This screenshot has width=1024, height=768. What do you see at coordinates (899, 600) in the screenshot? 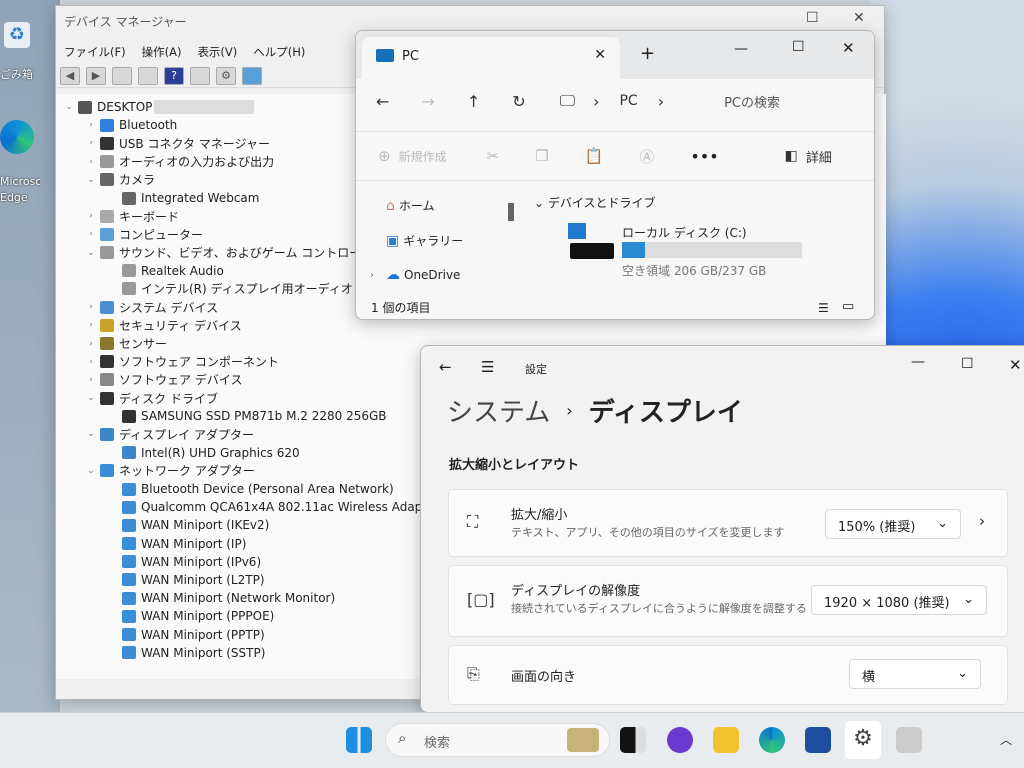
I see `resolution-dropdown: 1920 × 1080 (推奨) ⌄` at bounding box center [899, 600].